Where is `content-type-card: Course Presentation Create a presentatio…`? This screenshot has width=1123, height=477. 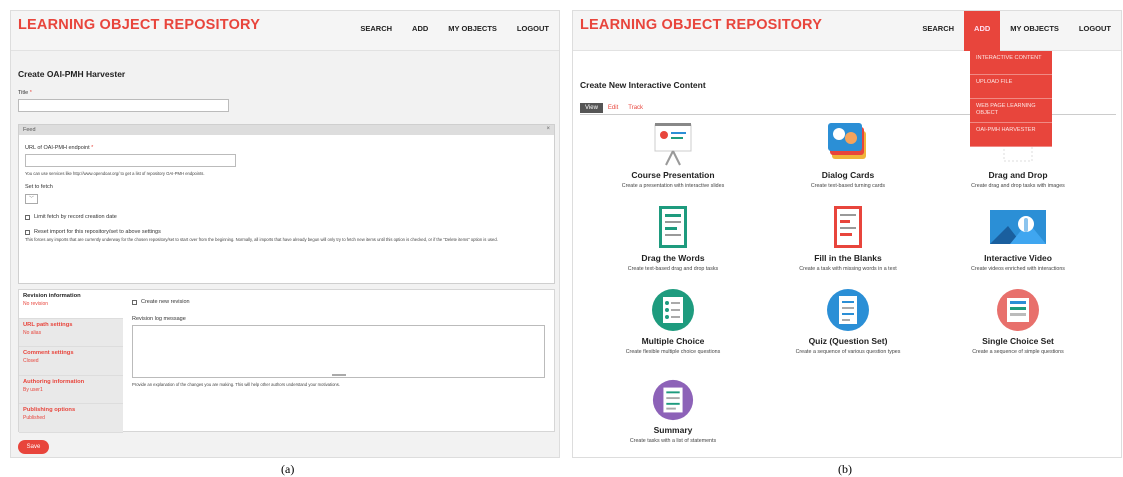 content-type-card: Course Presentation Create a presentatio… is located at coordinates (673, 155).